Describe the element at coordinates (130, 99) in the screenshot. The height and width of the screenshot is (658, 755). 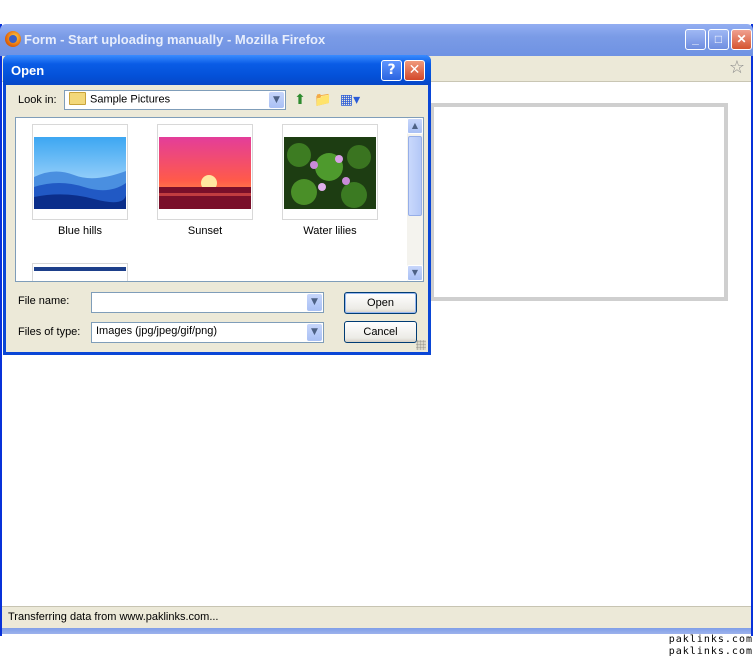
I see `look-in-value: Sample Pictures` at that location.